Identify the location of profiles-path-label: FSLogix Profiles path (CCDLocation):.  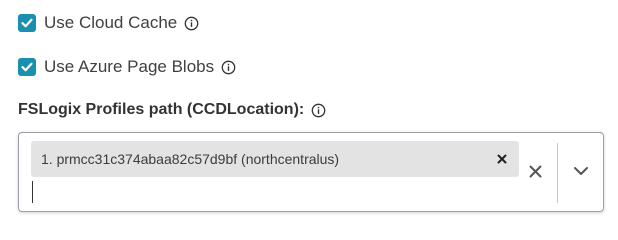
(161, 109).